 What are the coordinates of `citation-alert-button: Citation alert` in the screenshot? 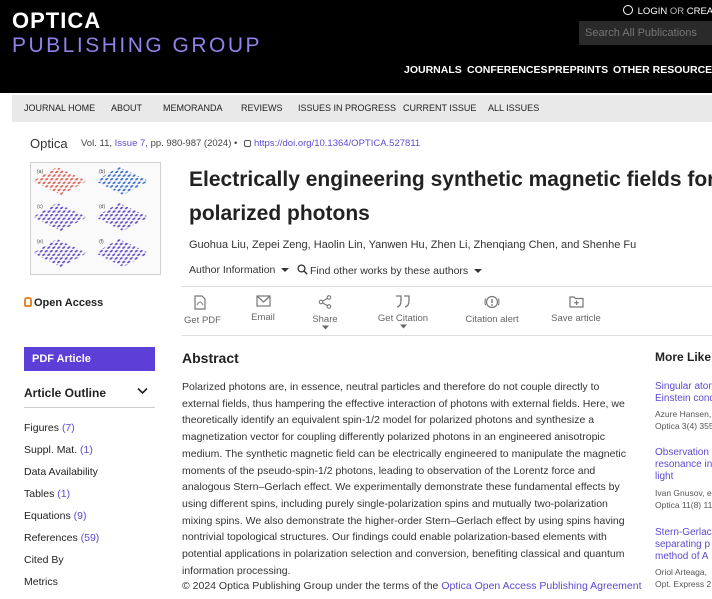 It's located at (492, 310).